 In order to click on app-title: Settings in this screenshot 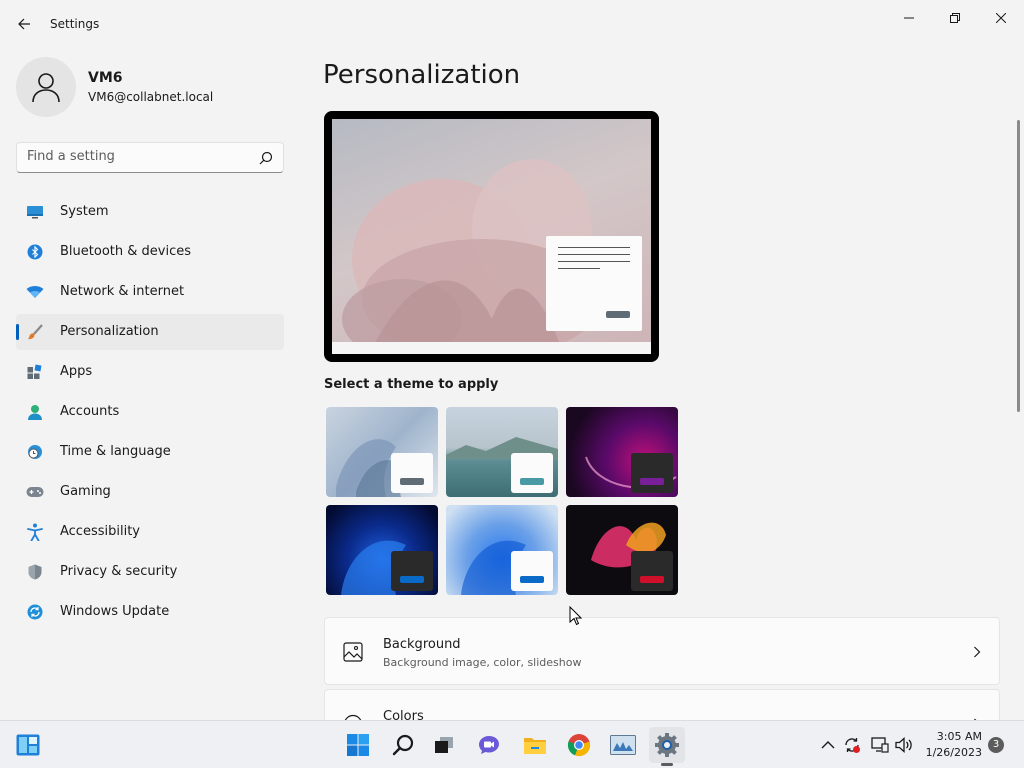, I will do `click(75, 24)`.